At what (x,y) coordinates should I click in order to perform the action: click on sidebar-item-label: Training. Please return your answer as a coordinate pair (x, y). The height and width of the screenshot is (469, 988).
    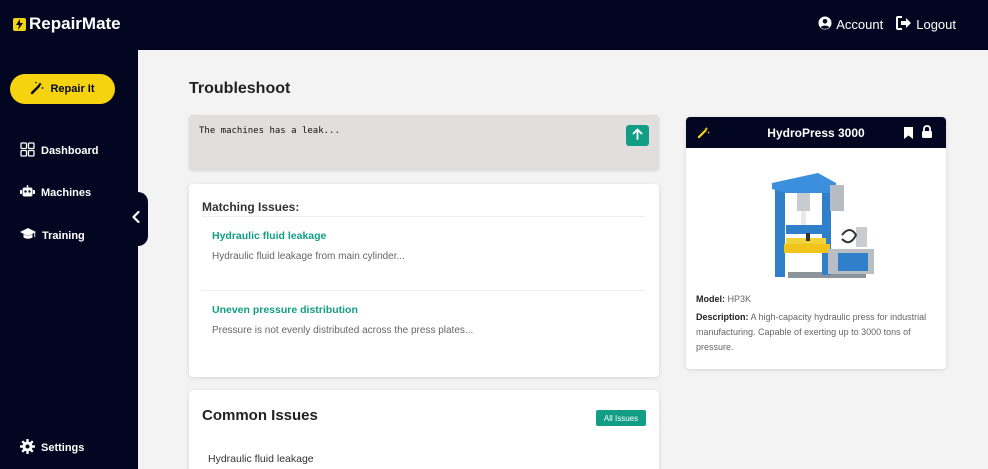
    Looking at the image, I should click on (63, 235).